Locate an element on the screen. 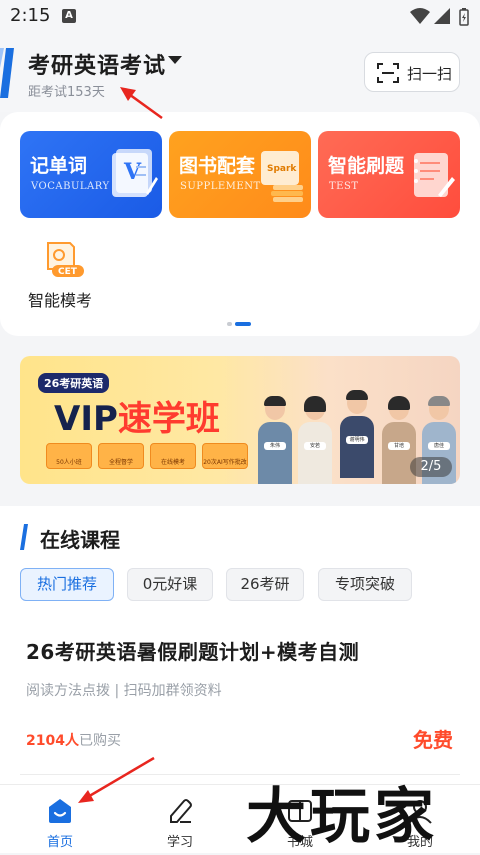 The width and height of the screenshot is (480, 855). nav-study: 学习 is located at coordinates (180, 819).